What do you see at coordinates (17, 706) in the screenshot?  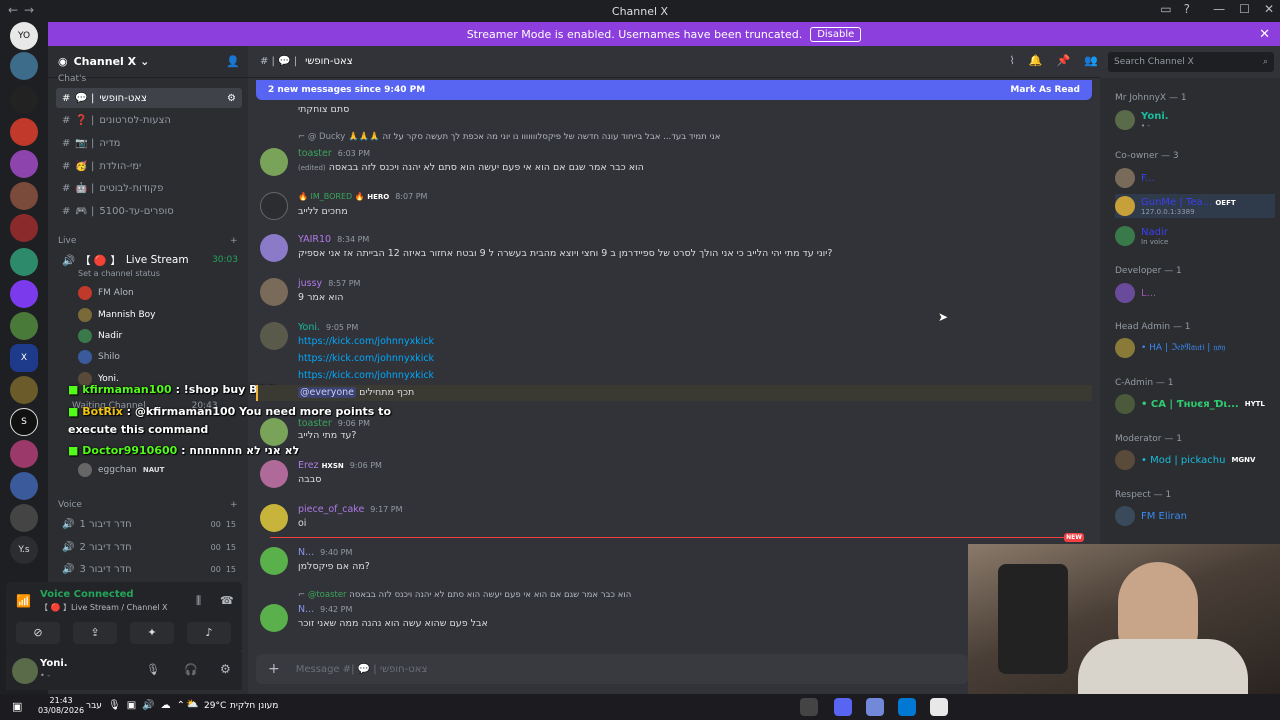 I see `notification-icon: ▣` at bounding box center [17, 706].